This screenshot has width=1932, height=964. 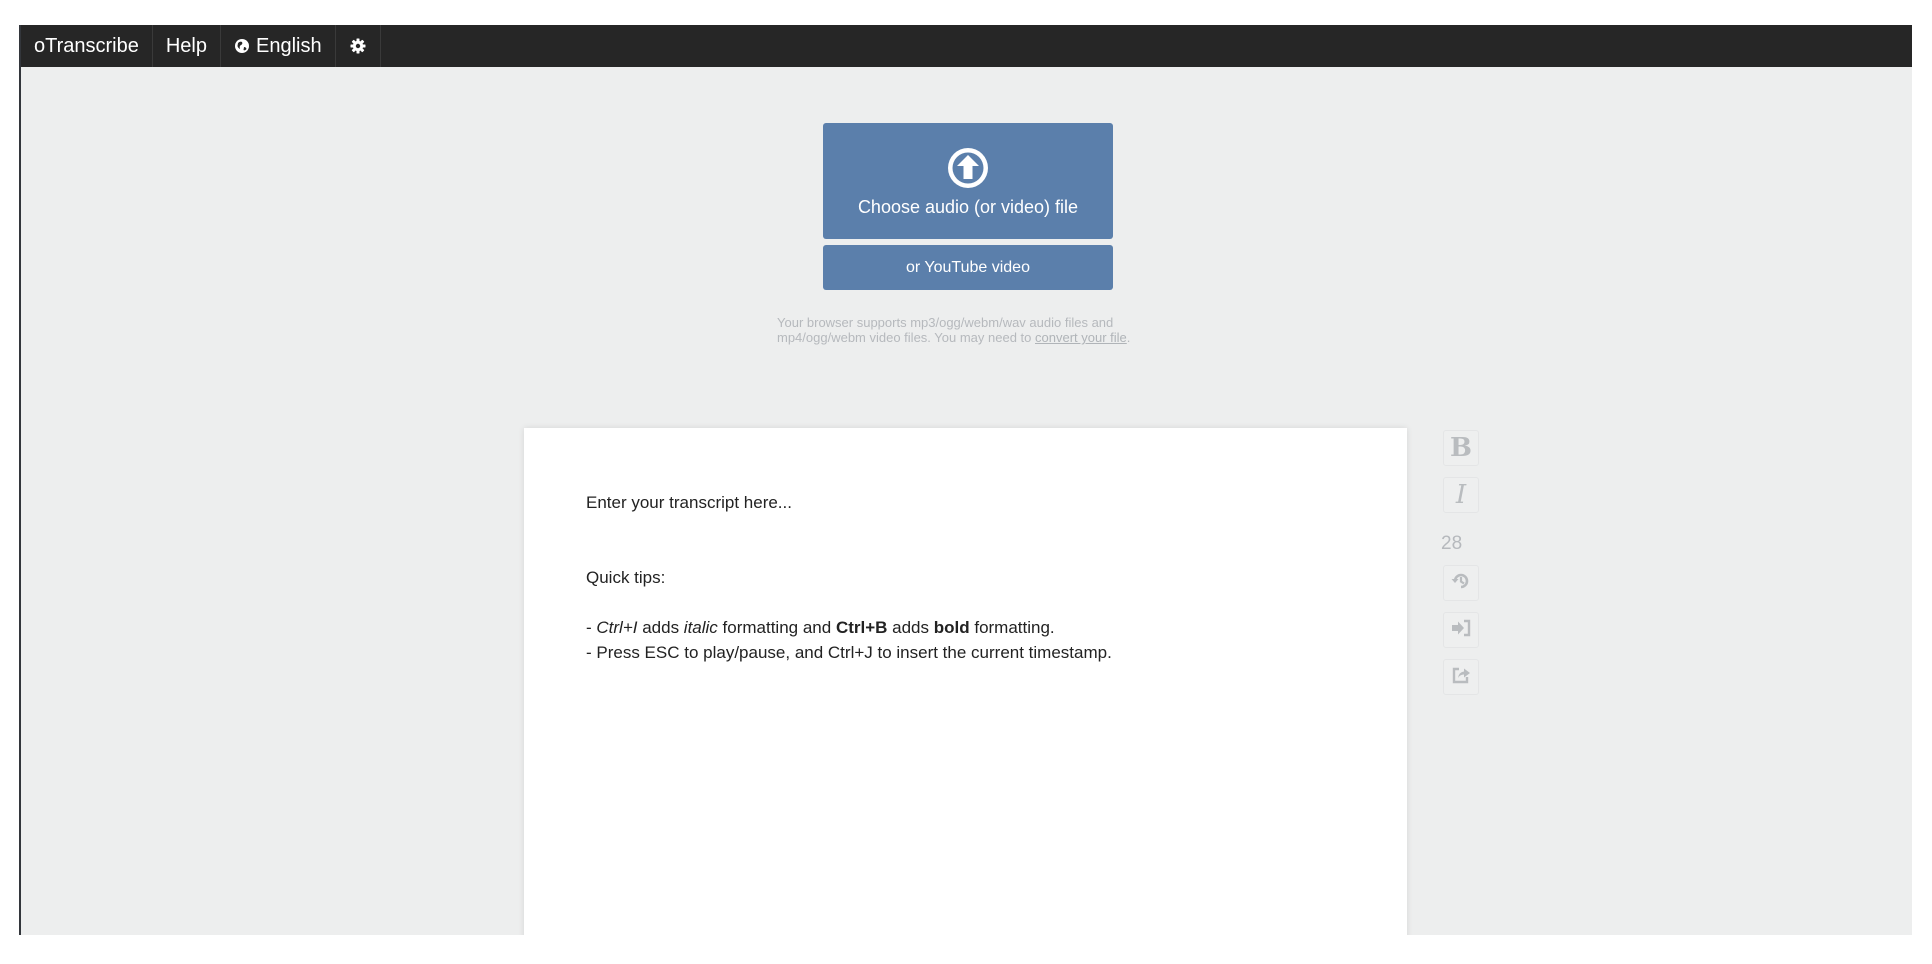 I want to click on brand-link: oTranscribe, so click(x=87, y=46).